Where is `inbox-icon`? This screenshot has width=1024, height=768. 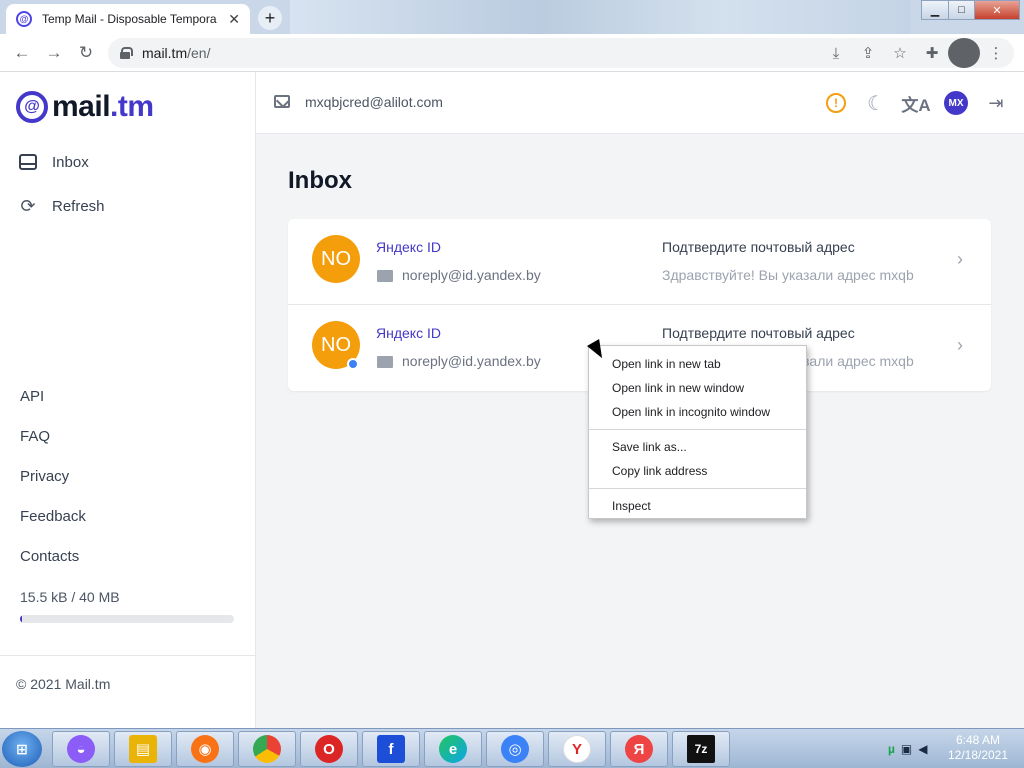
inbox-icon is located at coordinates (28, 162).